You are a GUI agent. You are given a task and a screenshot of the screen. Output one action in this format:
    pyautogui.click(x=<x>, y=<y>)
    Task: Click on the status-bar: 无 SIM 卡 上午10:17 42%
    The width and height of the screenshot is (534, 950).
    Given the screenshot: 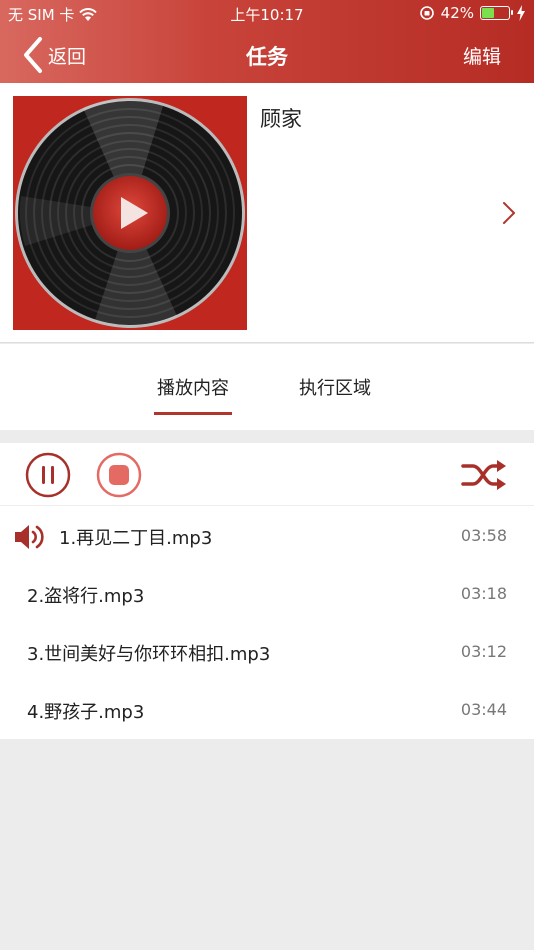 What is the action you would take?
    pyautogui.click(x=267, y=14)
    